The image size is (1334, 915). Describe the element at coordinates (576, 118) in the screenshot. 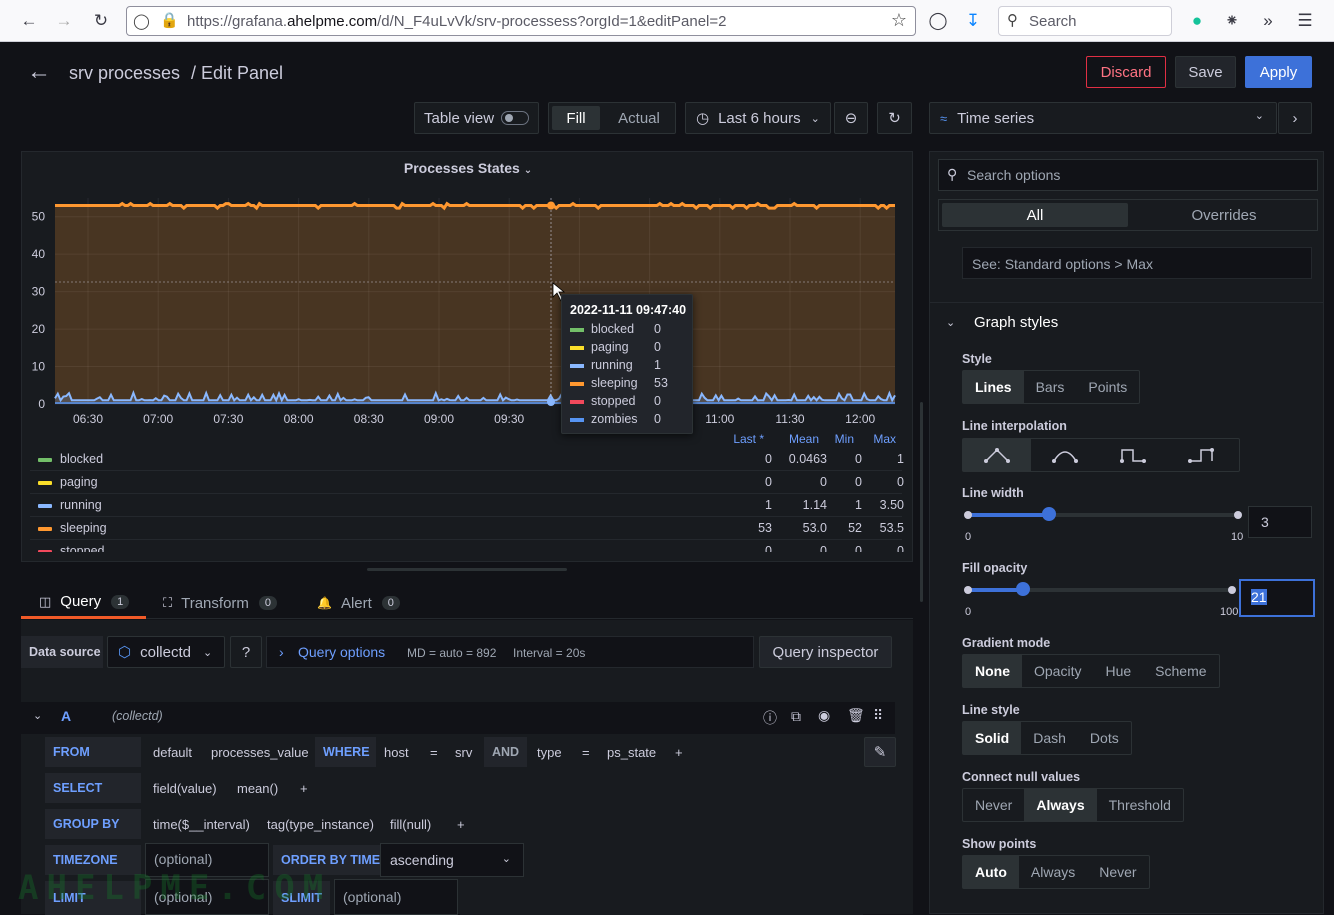

I see `fill-button: Fill` at that location.